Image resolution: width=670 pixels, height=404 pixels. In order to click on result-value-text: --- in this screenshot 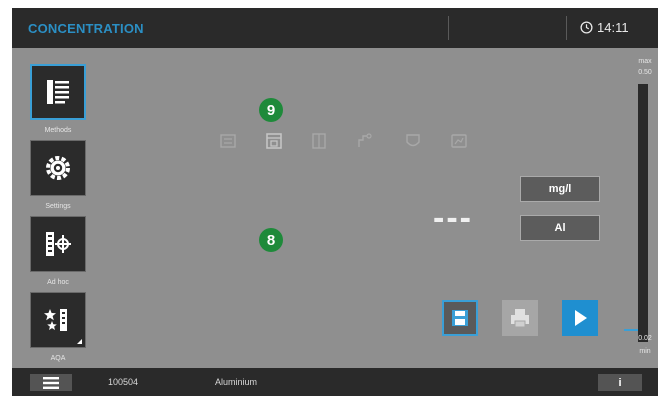, I will do `click(453, 218)`.